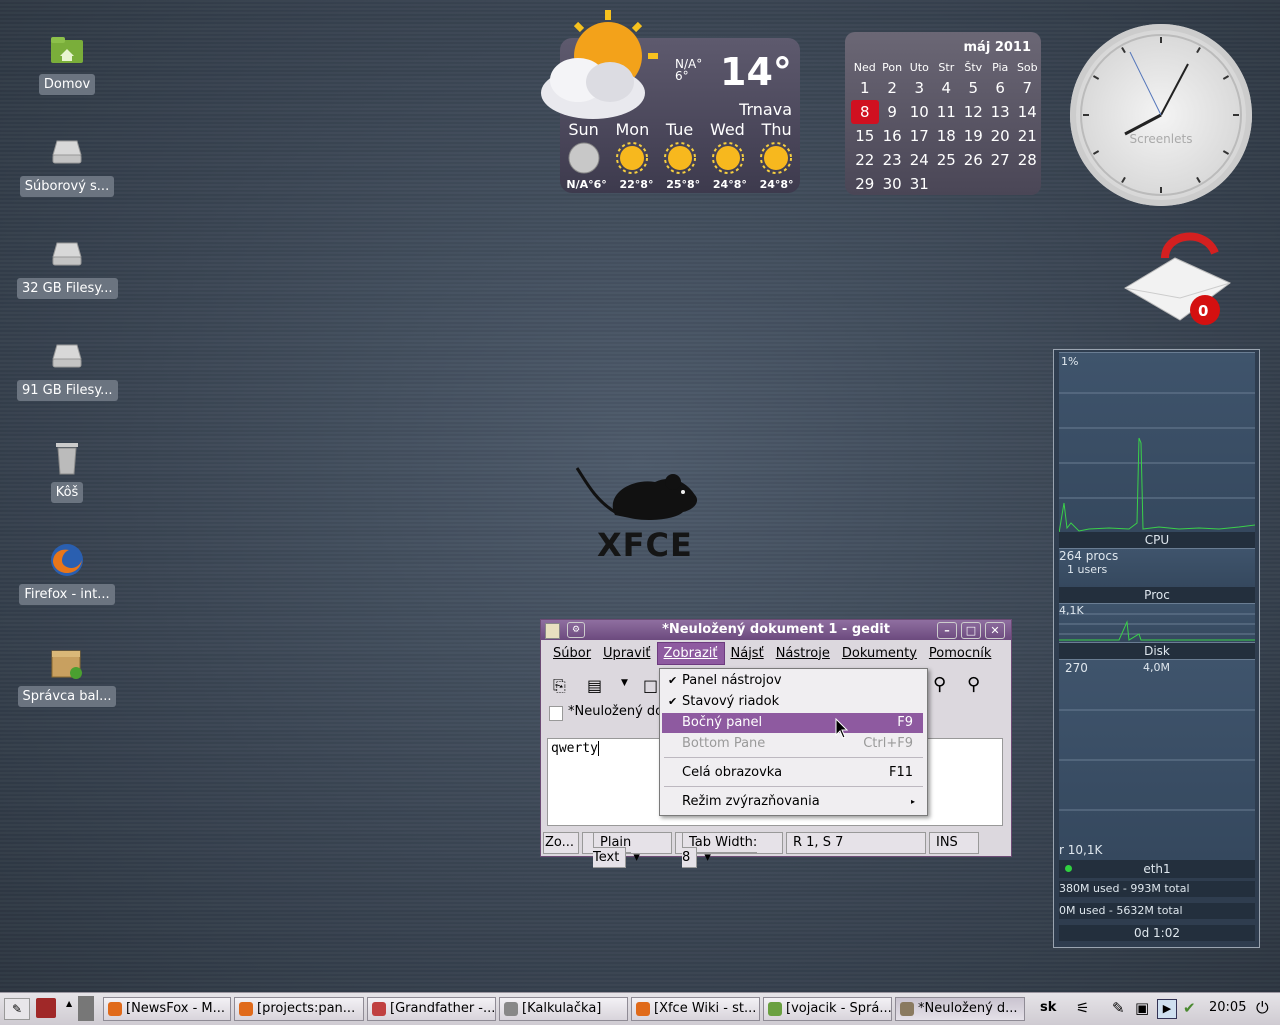  I want to click on calendar-day: 16, so click(892, 136).